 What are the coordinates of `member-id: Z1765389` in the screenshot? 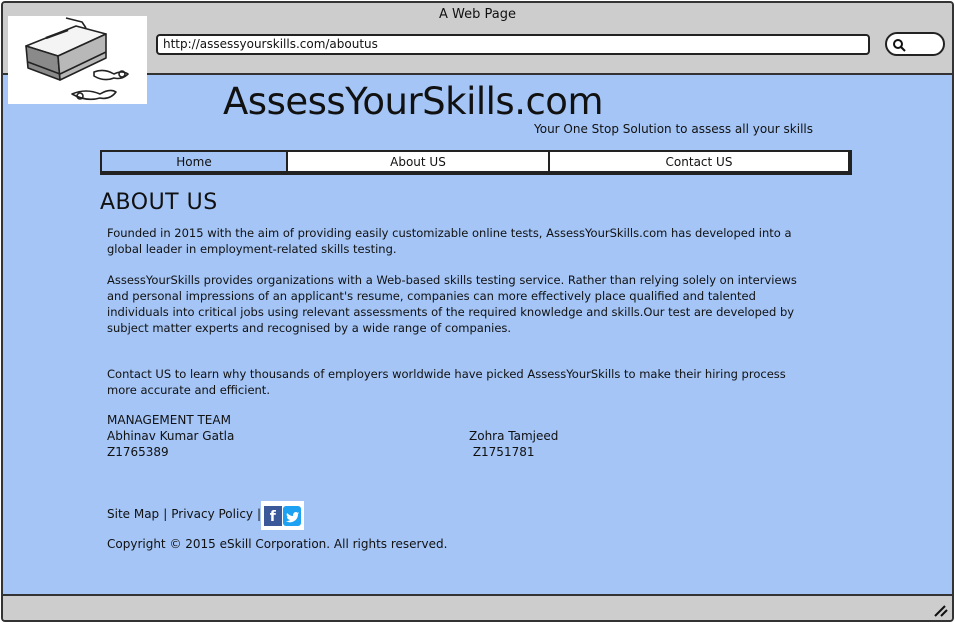 It's located at (138, 452).